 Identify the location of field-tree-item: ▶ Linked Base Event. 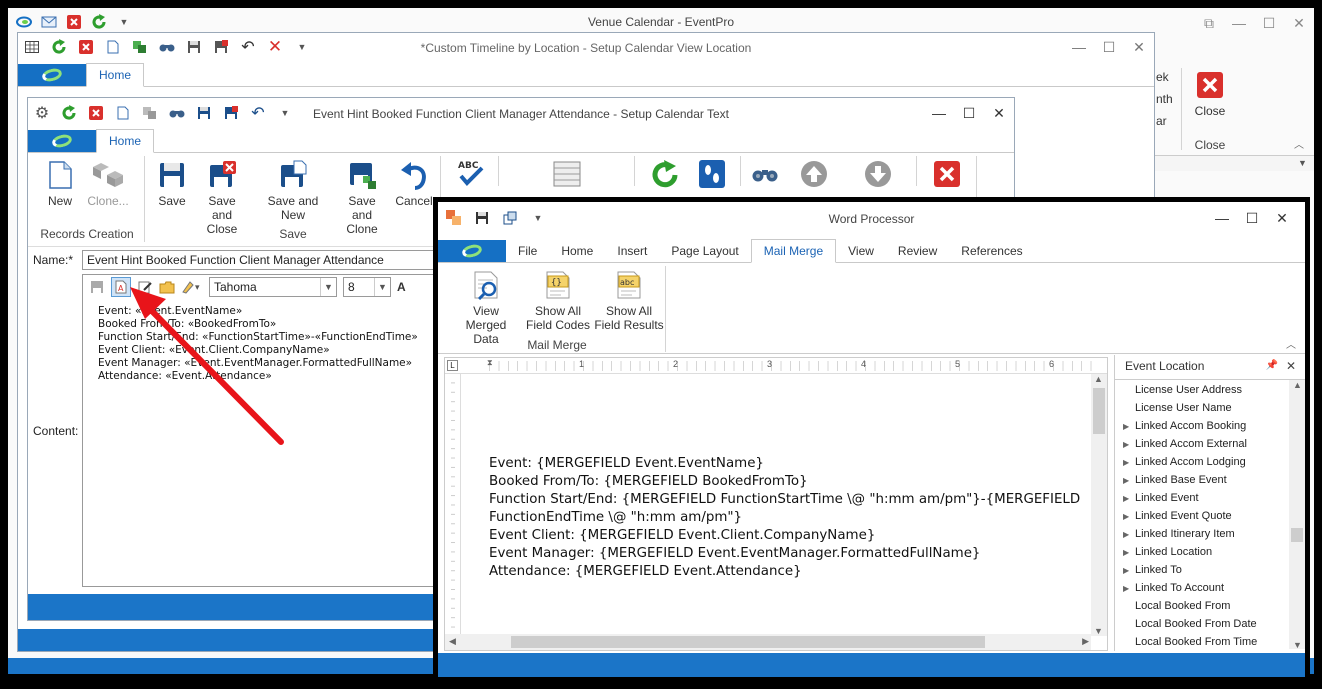
(1214, 480).